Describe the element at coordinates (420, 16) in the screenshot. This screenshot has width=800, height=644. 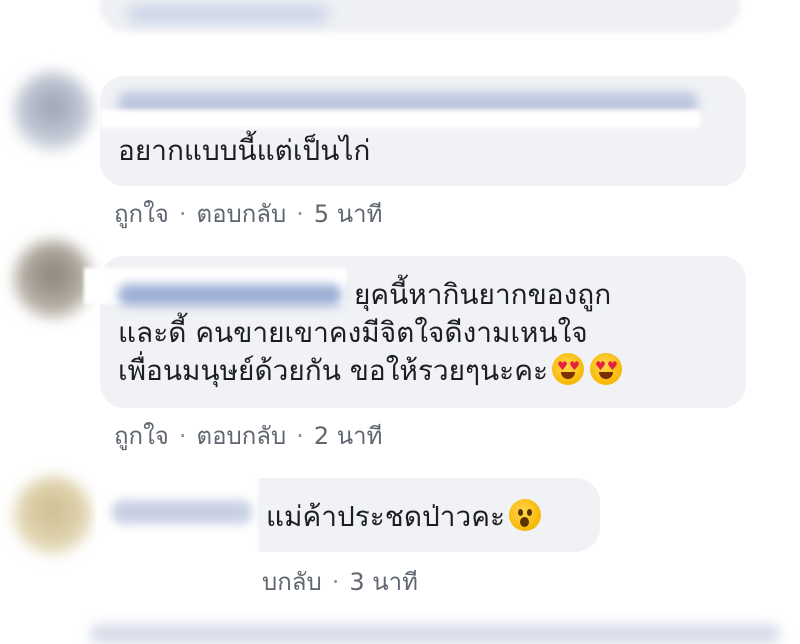
I see `previous-comment-bubble` at that location.